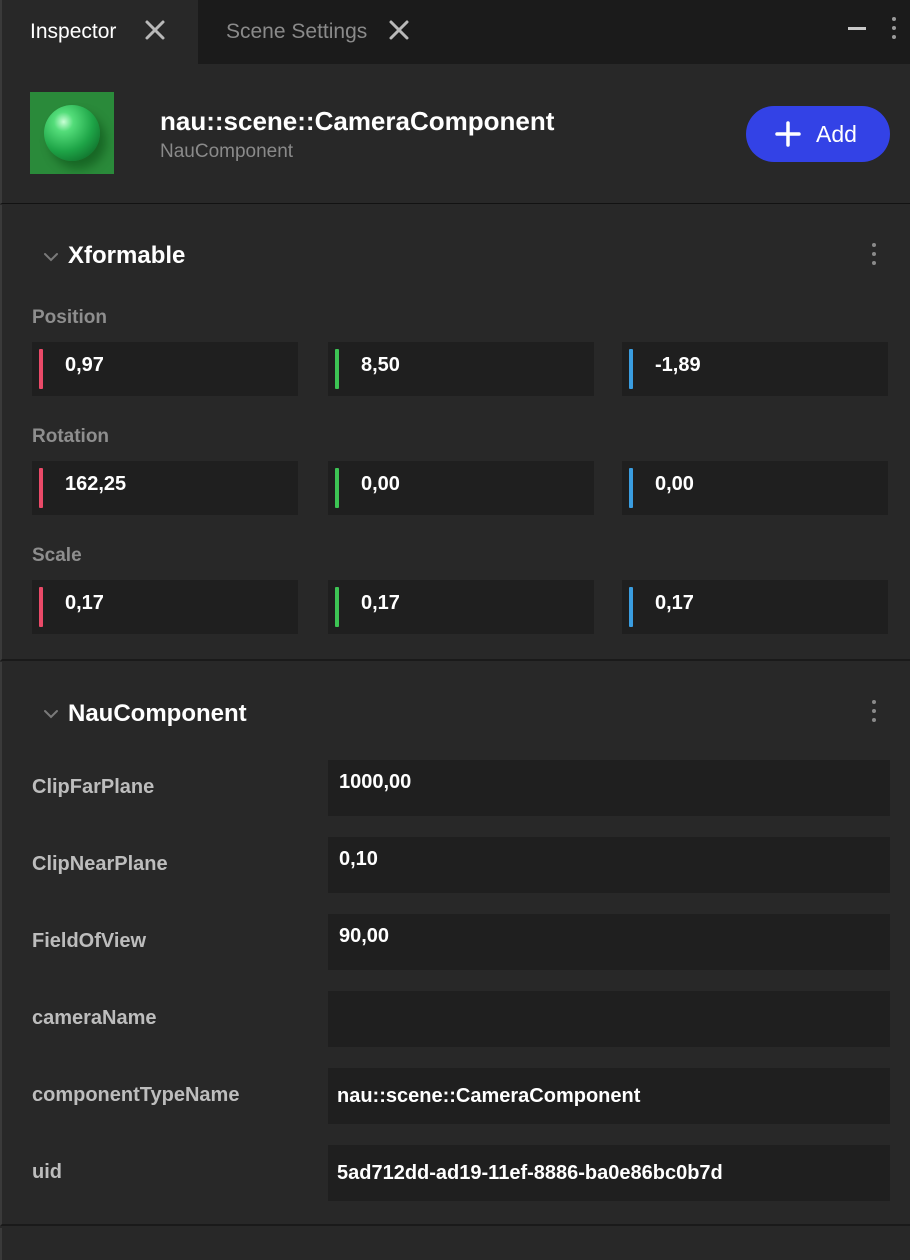  I want to click on tab-inspector: Inspector, so click(99, 32).